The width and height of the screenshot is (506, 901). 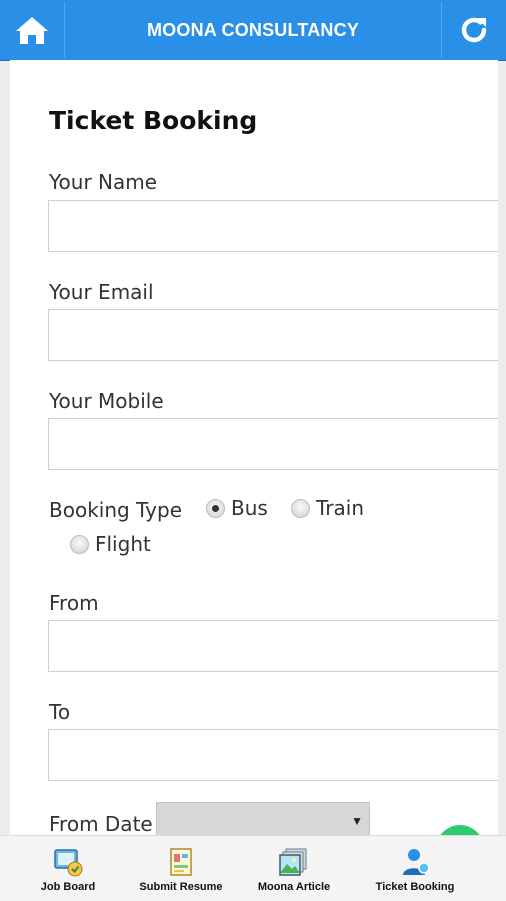 I want to click on to-label: To, so click(x=60, y=712).